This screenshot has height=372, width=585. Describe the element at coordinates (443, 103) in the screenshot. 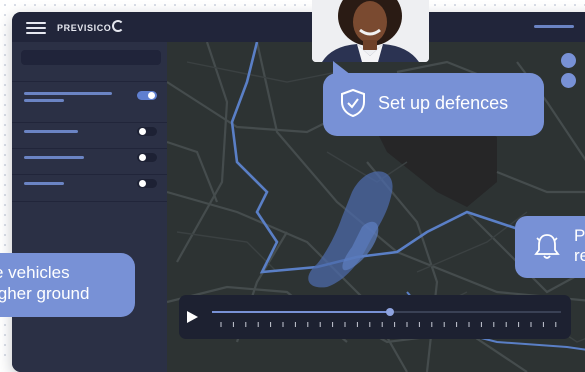

I see `notification-label: Set up defences` at that location.